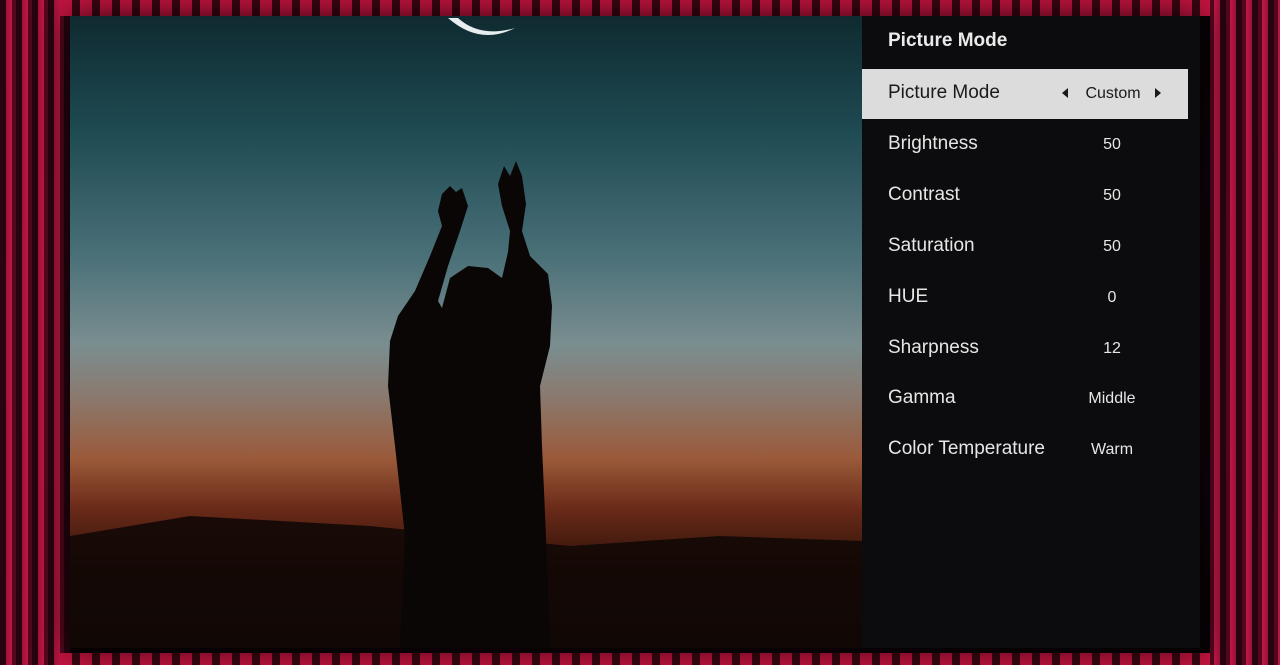 The height and width of the screenshot is (665, 1280). I want to click on menu-item-label: Brightness, so click(933, 143).